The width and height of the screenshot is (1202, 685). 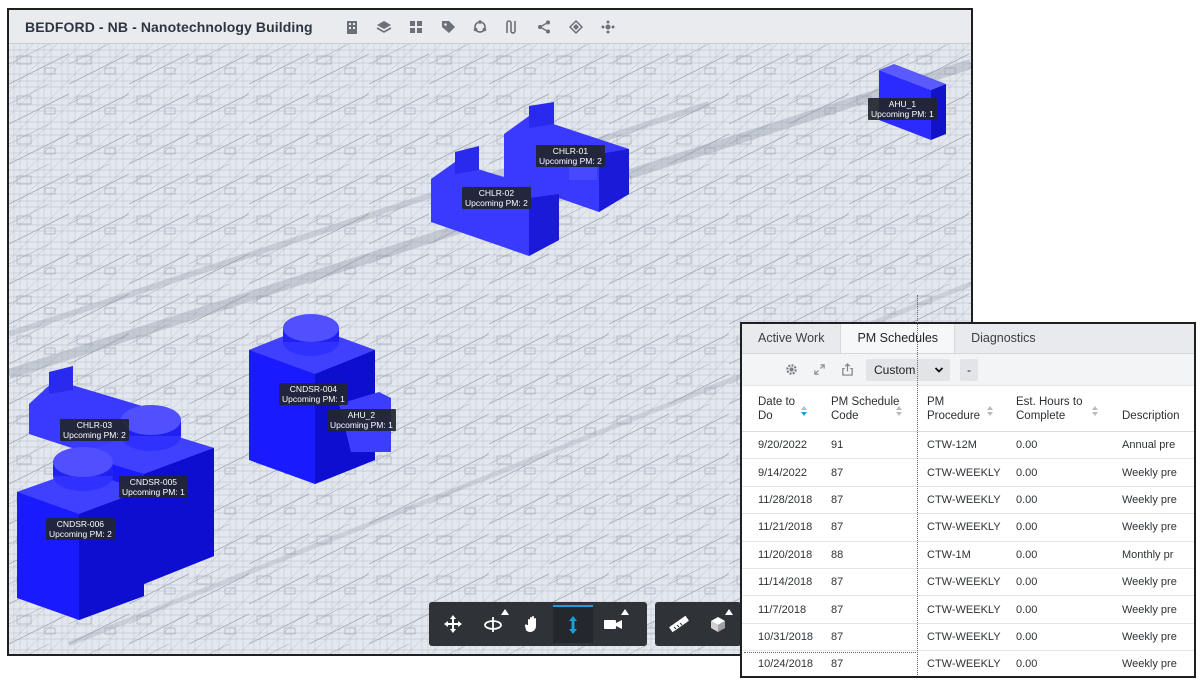 I want to click on header-icon-bar, so click(x=480, y=27).